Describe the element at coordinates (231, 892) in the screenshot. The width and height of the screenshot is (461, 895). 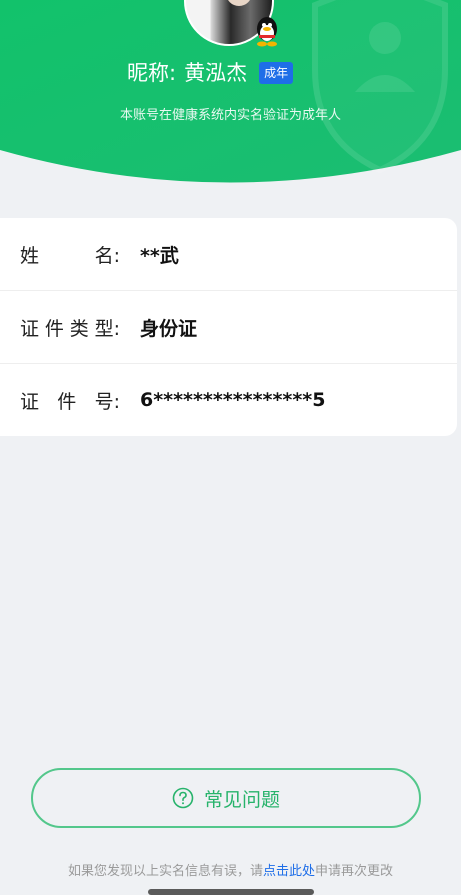
I see `home-indicator` at that location.